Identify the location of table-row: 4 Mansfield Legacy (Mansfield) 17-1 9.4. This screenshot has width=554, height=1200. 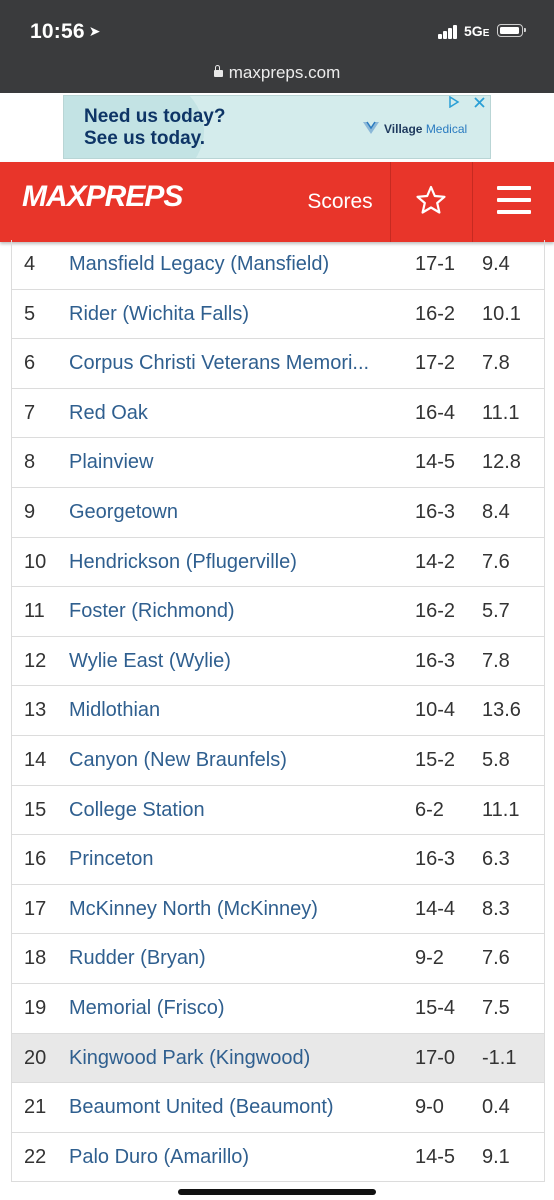
(278, 265).